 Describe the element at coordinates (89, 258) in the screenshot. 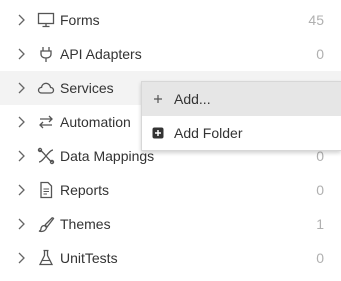

I see `tree-item-label: UnitTests` at that location.